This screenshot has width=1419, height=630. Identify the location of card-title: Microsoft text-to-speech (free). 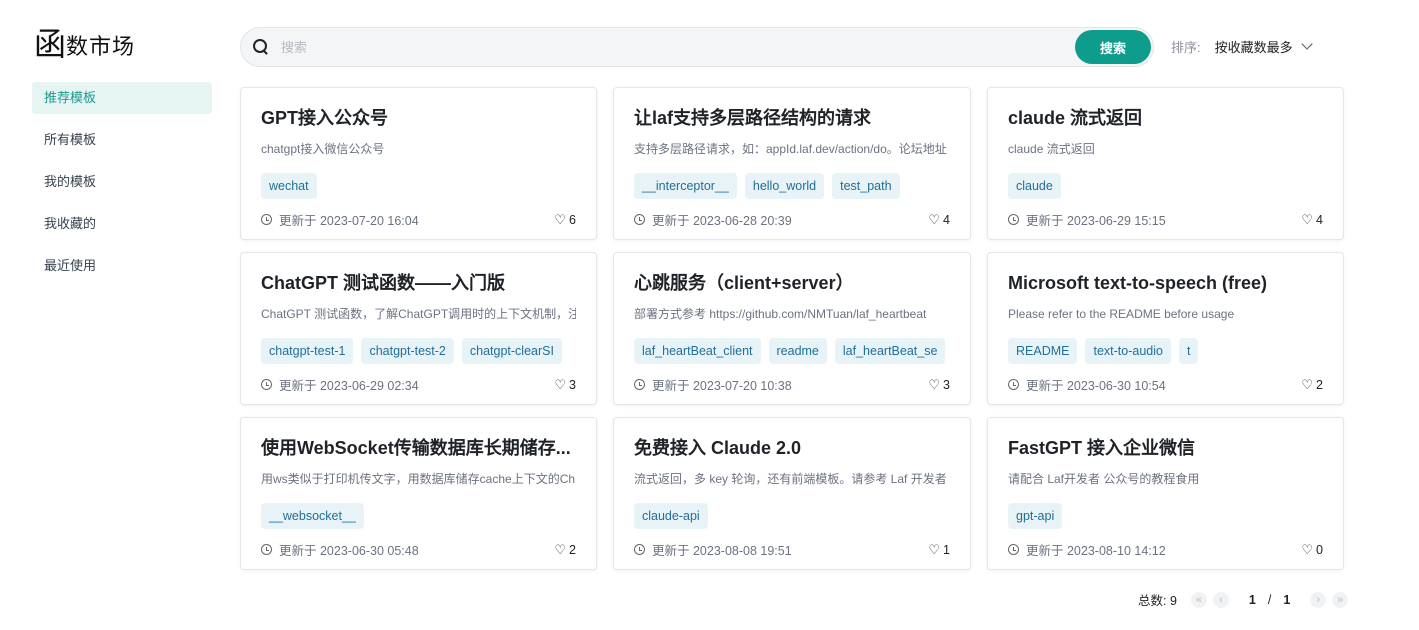
(1165, 283).